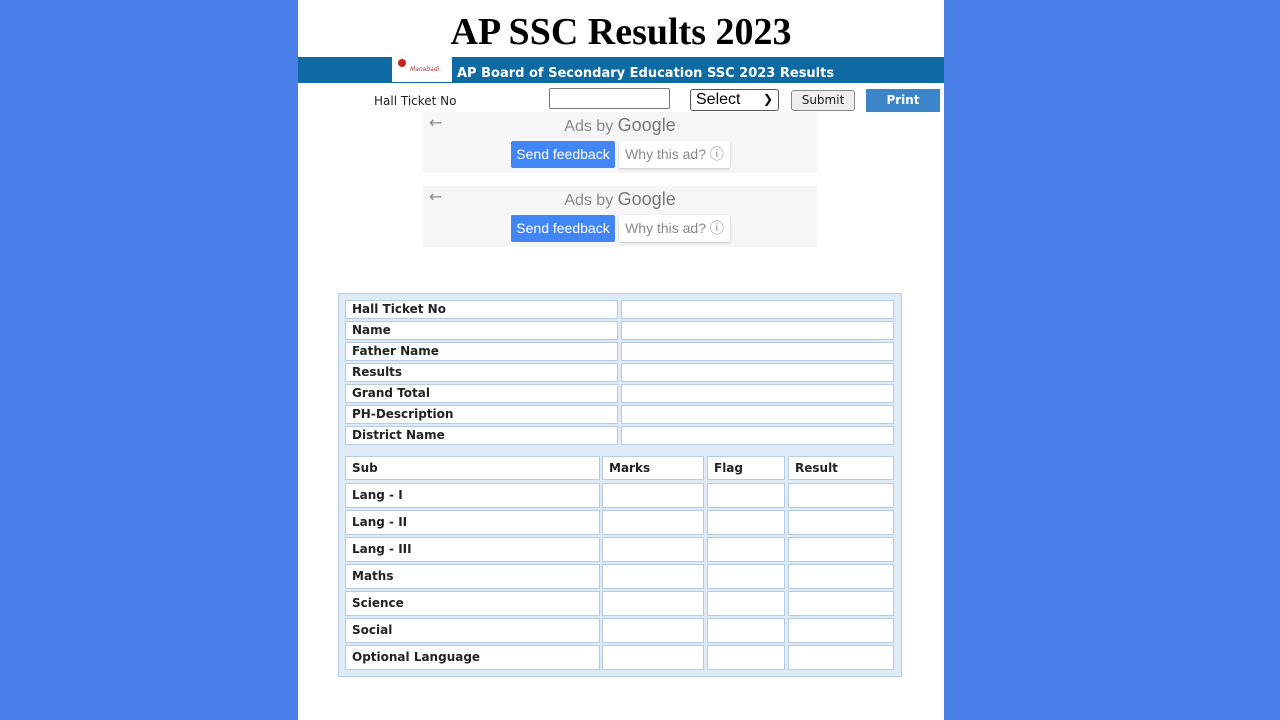  I want to click on subject-cell: Lang - I, so click(472, 495).